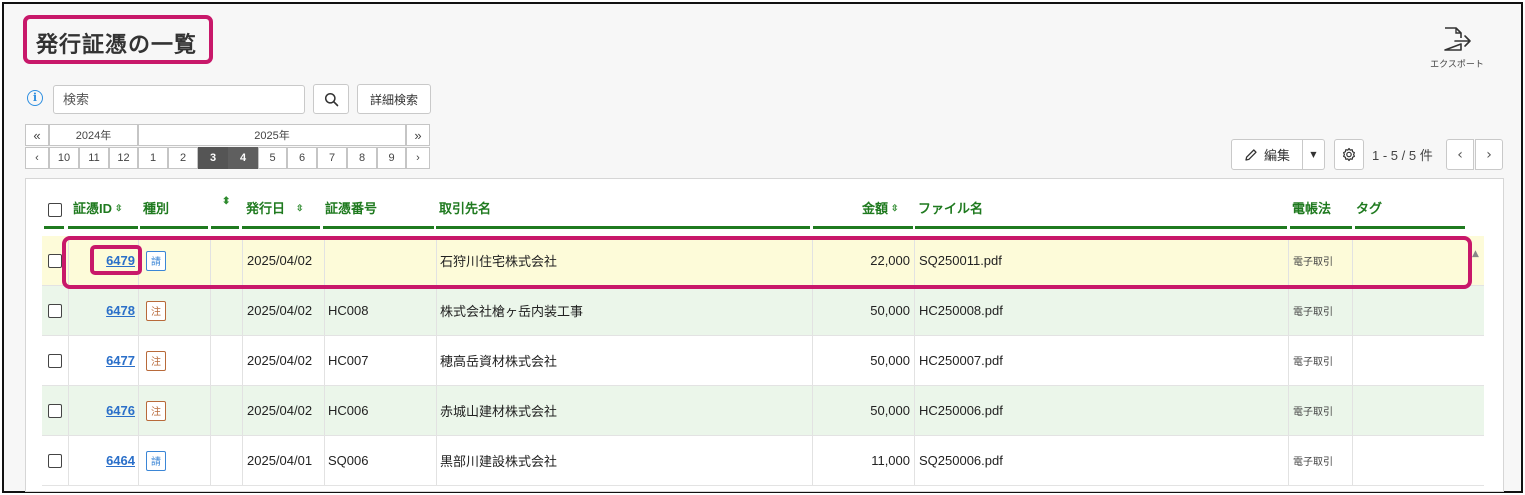 The height and width of the screenshot is (495, 1525). Describe the element at coordinates (35, 98) in the screenshot. I see `info-icon: i` at that location.